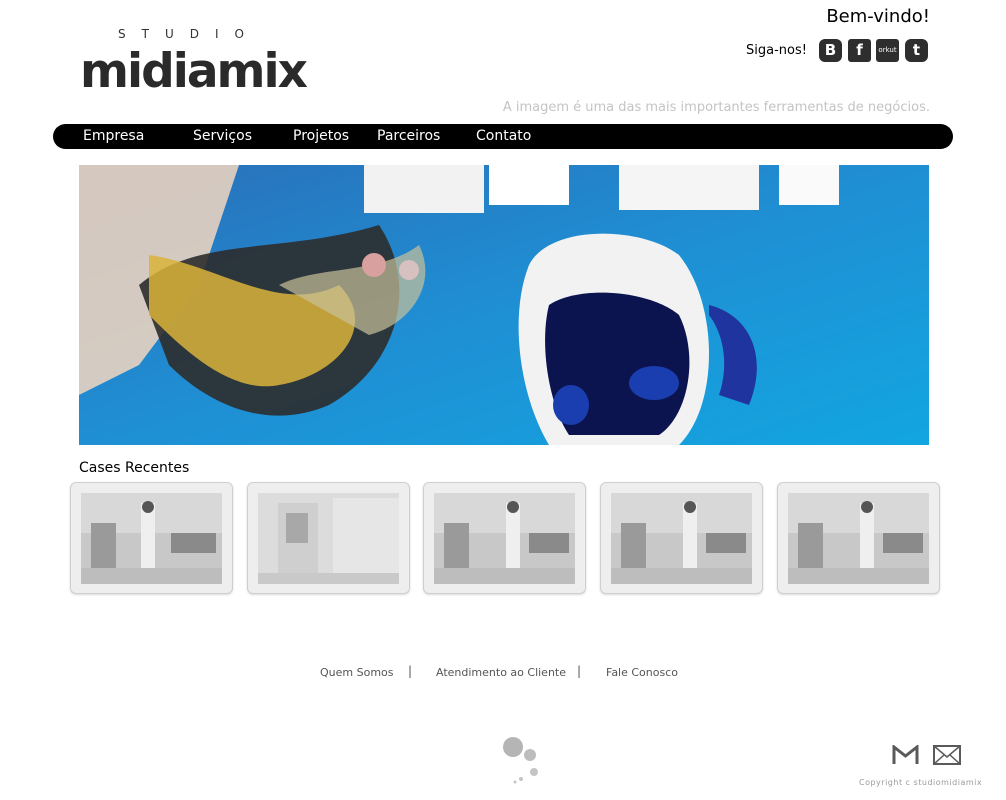  What do you see at coordinates (642, 672) in the screenshot?
I see `footer-link-fale-conosco: Fale Conosco` at bounding box center [642, 672].